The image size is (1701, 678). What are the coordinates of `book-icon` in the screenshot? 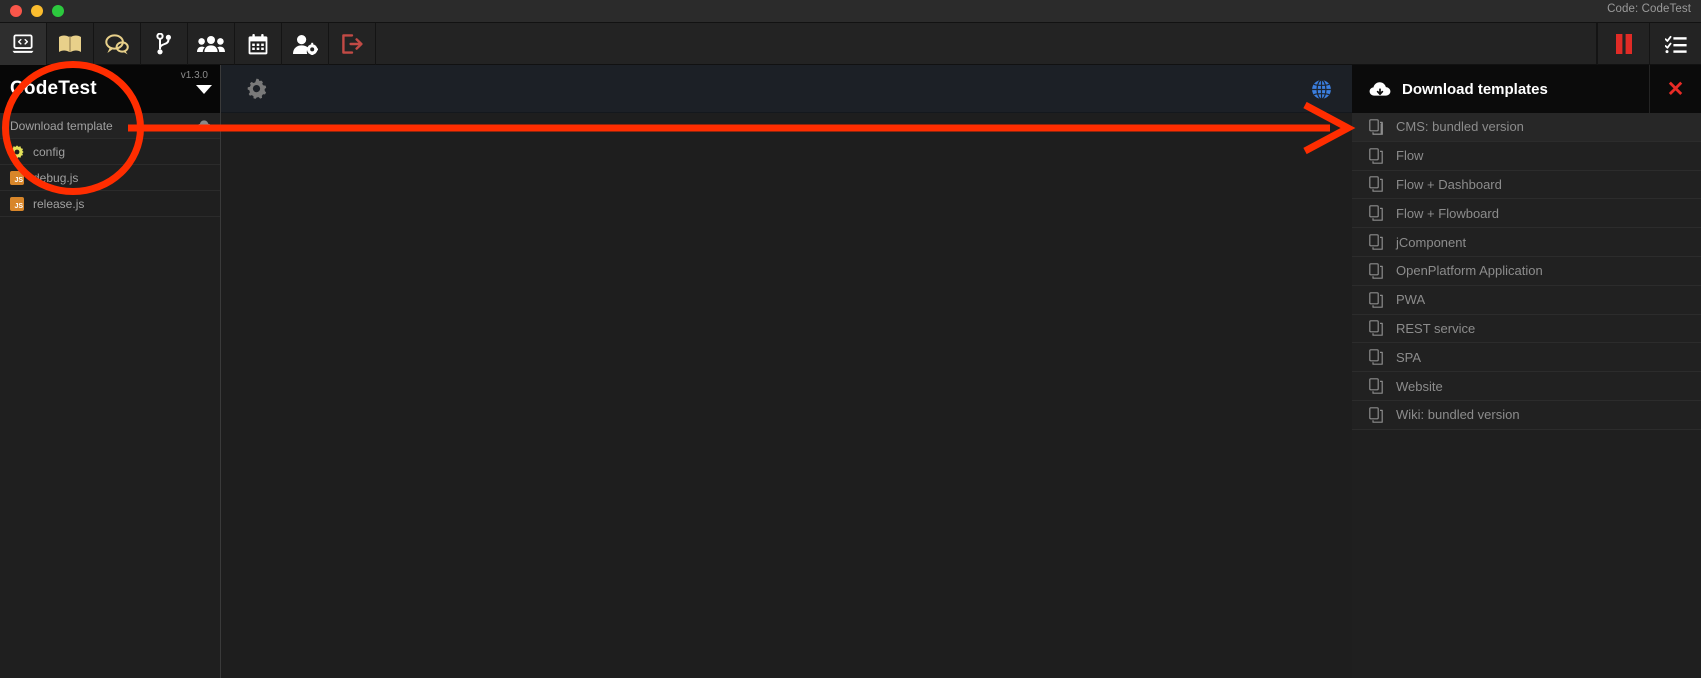 It's located at (70, 44).